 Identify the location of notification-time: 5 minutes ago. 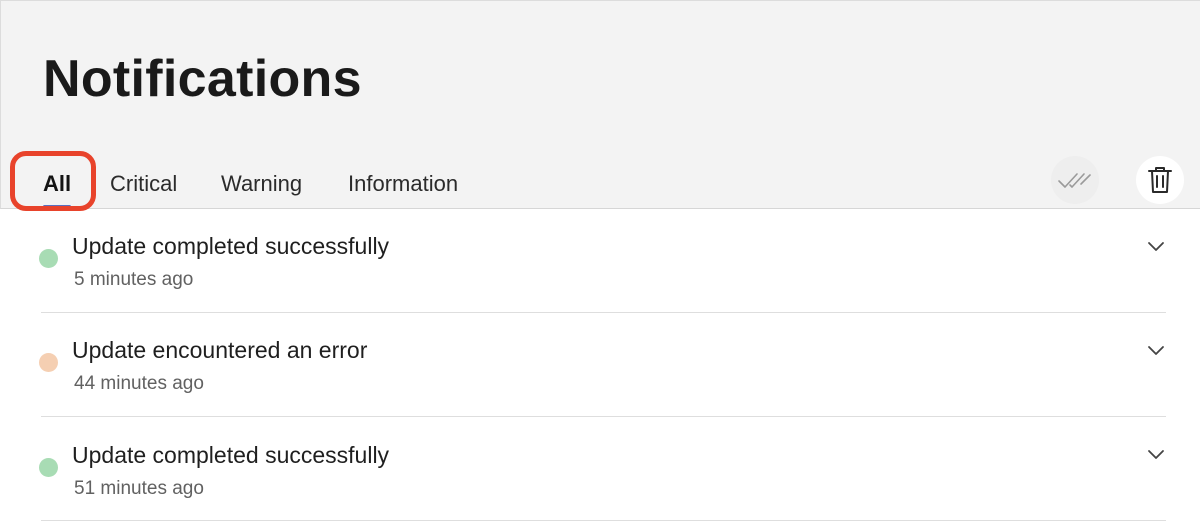
(134, 279).